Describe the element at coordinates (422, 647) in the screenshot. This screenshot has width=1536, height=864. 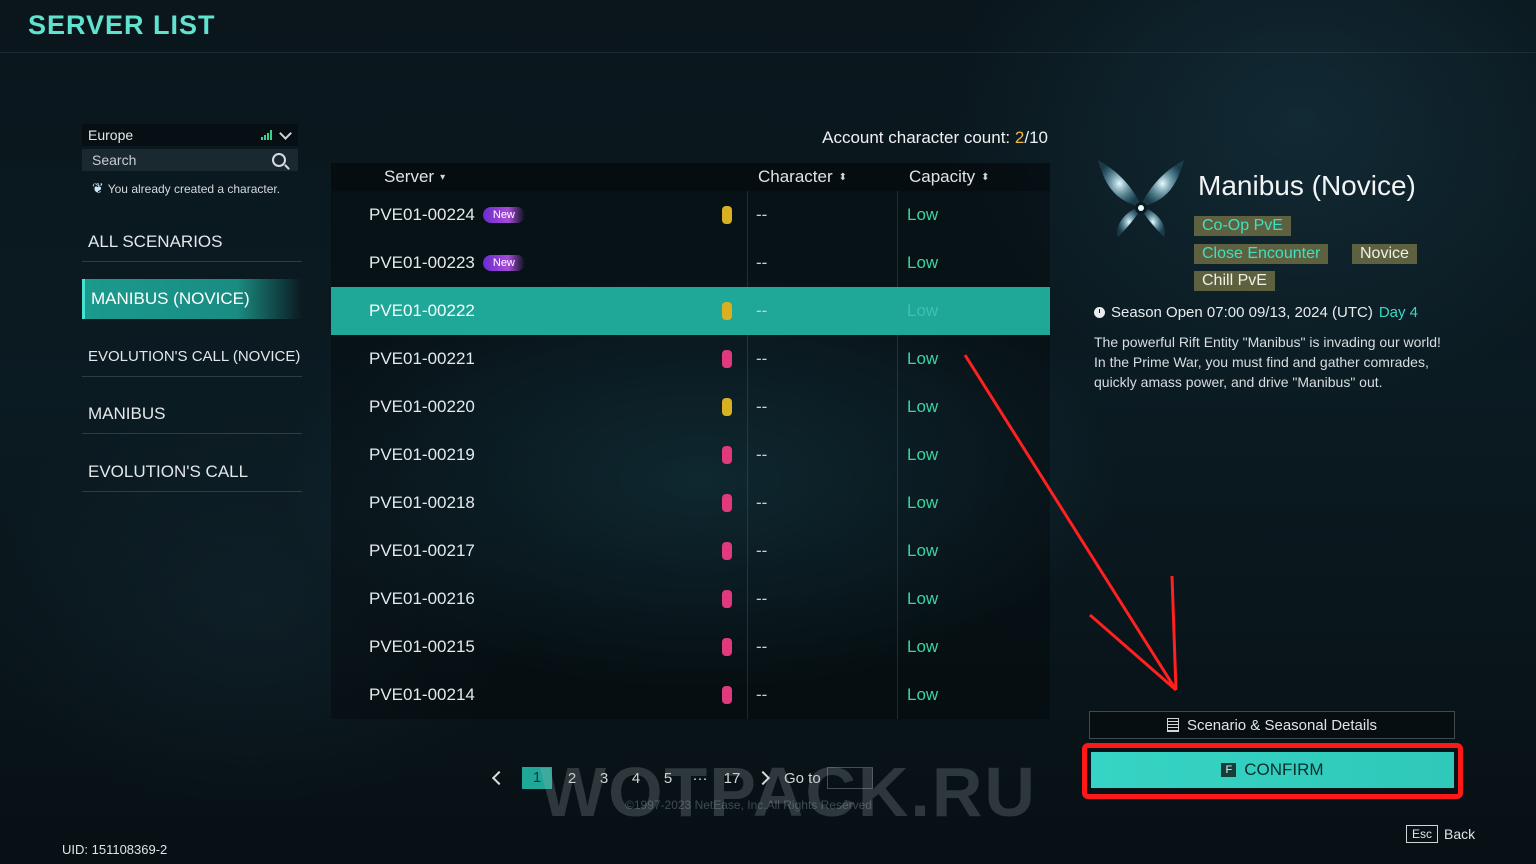
I see `server-name-cell: PVE01-00215` at that location.